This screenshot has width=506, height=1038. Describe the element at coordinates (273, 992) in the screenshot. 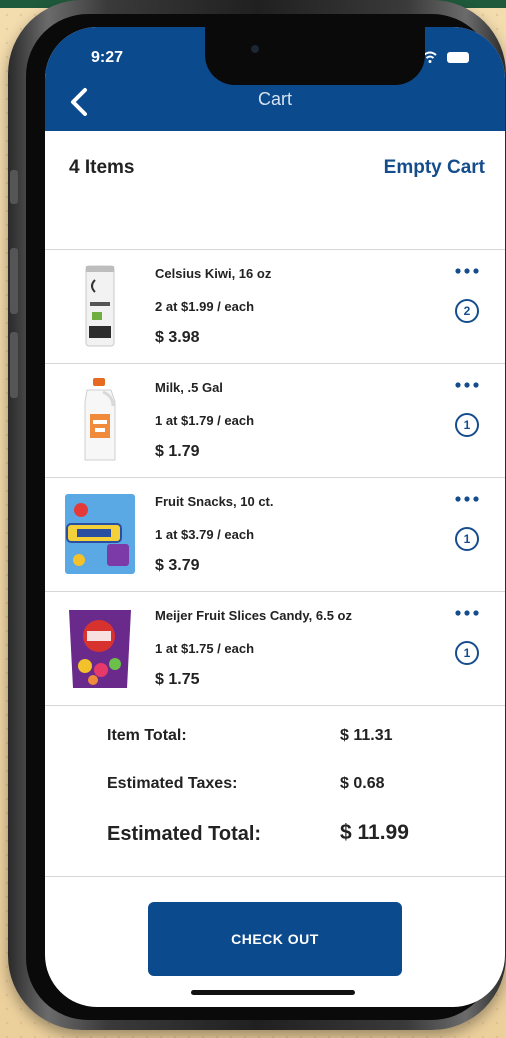

I see `home-indicator` at that location.